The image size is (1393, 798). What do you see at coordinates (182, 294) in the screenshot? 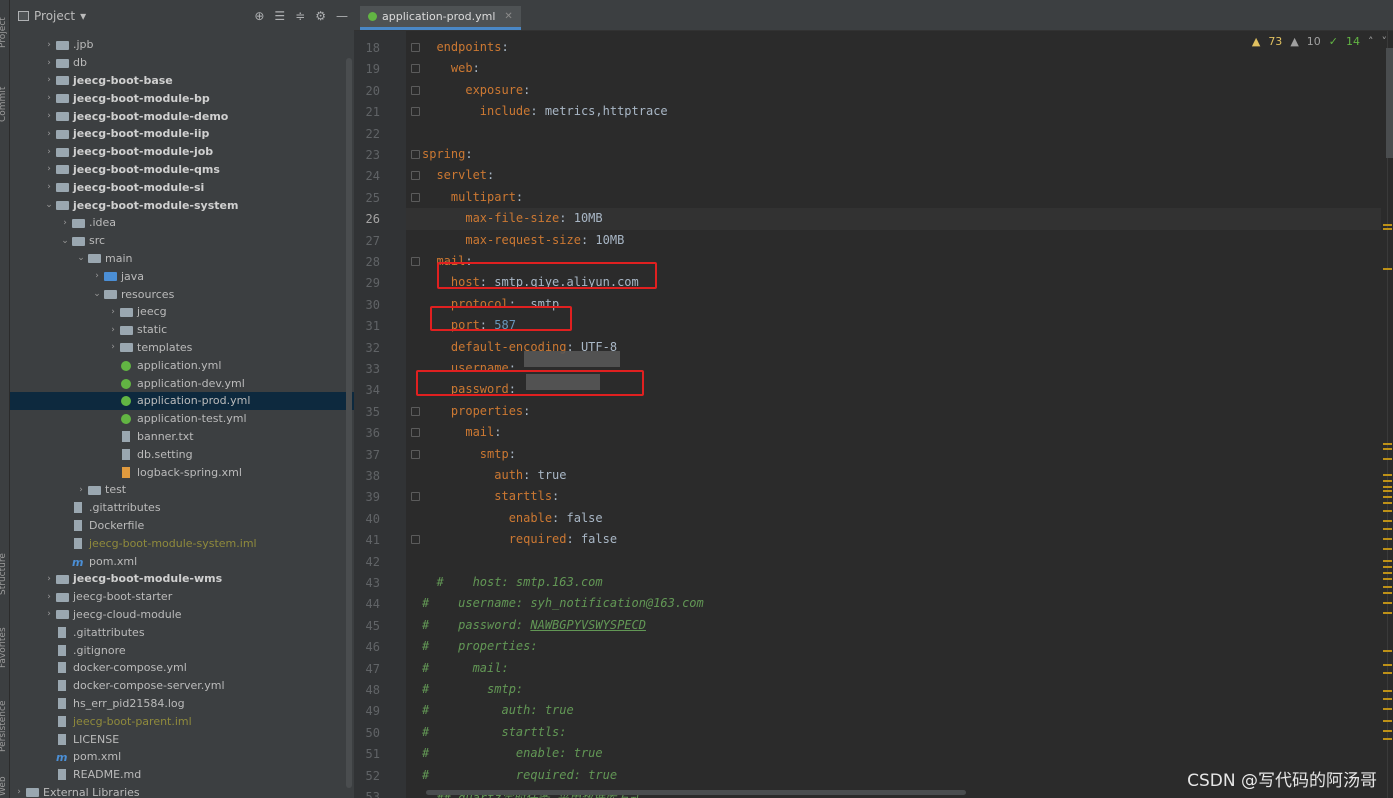
I see `tree-folder: ⌄ resources` at bounding box center [182, 294].